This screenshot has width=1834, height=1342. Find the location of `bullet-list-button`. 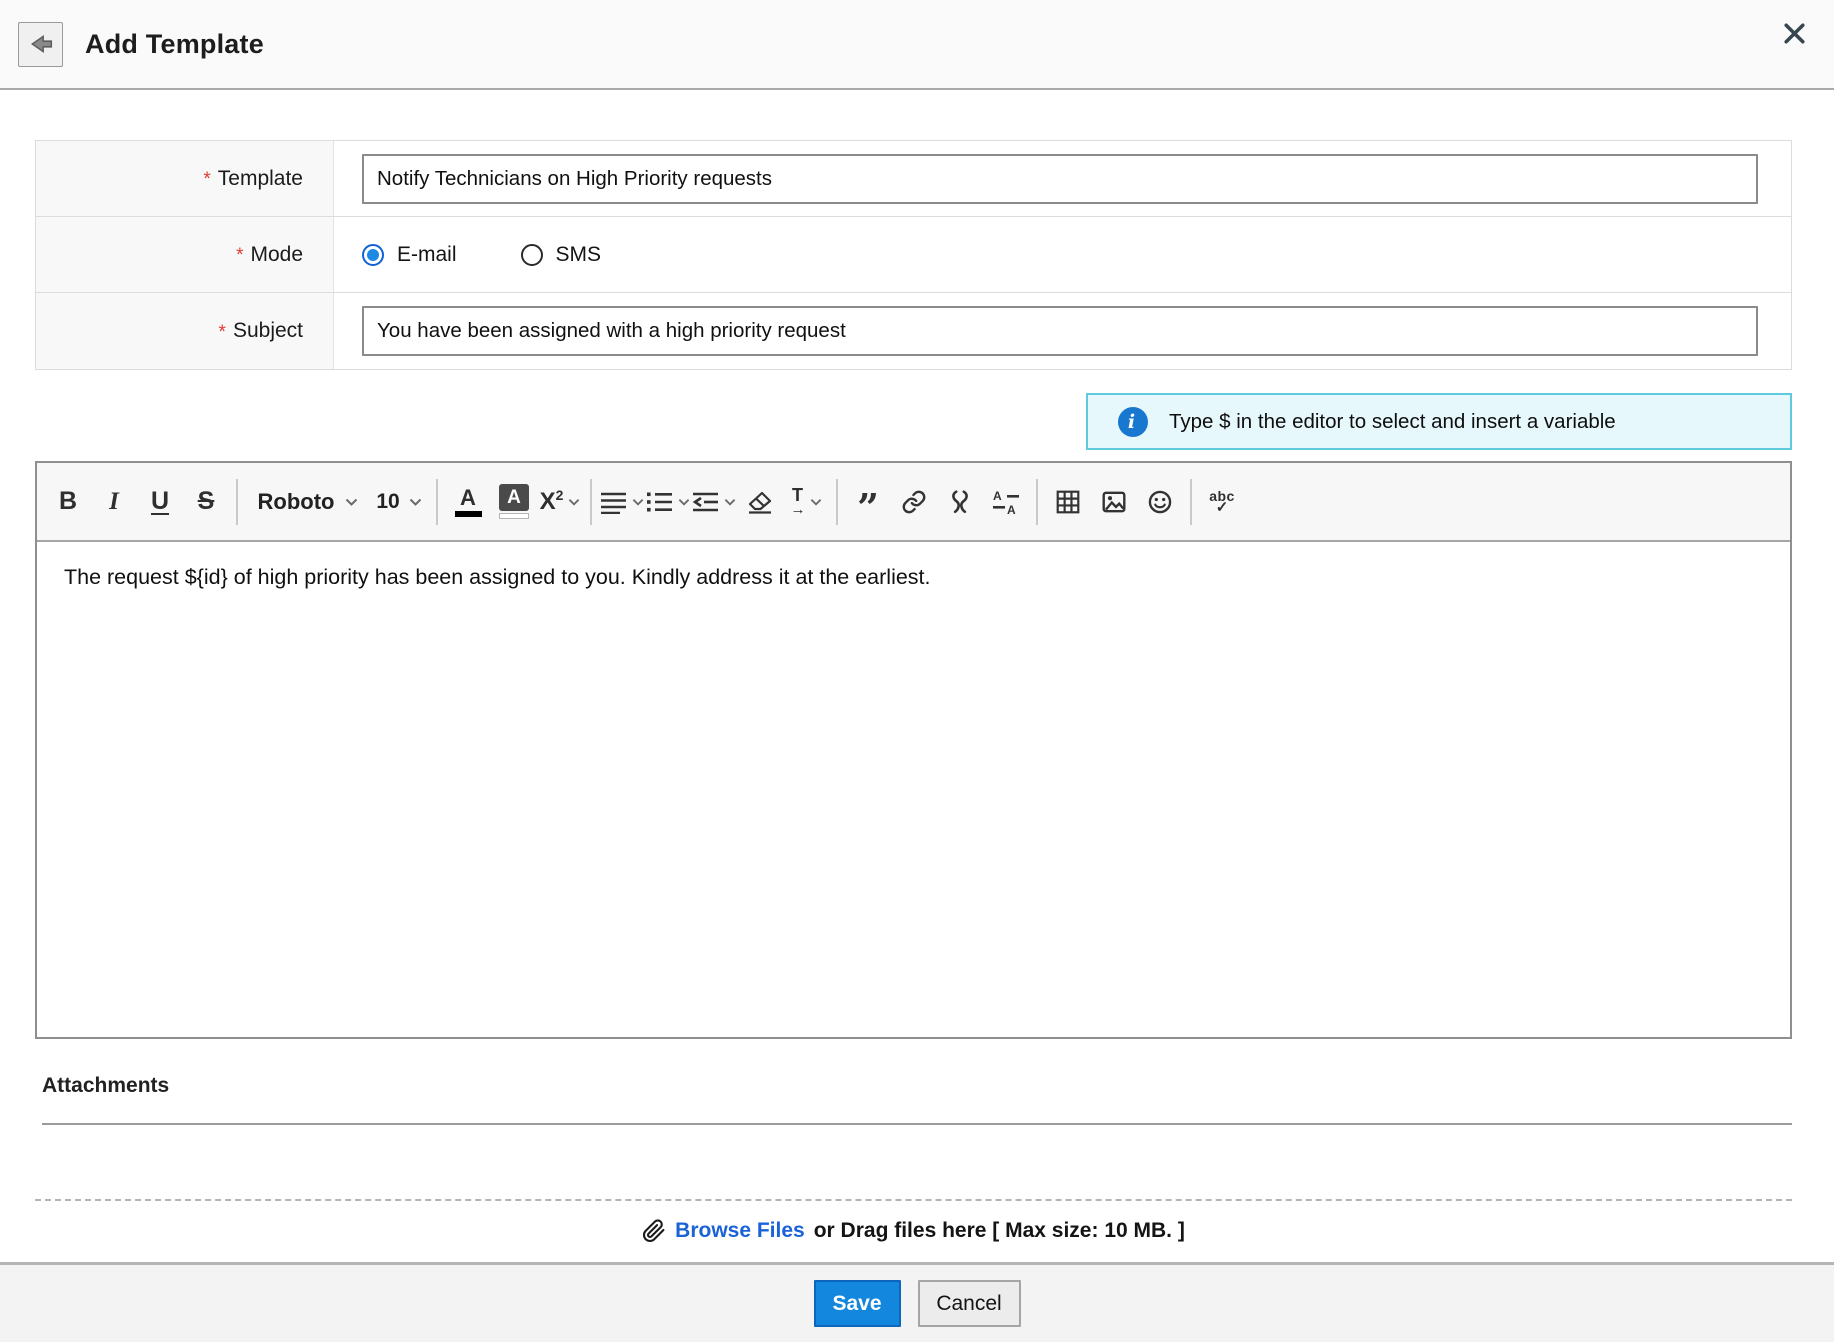

bullet-list-button is located at coordinates (668, 502).